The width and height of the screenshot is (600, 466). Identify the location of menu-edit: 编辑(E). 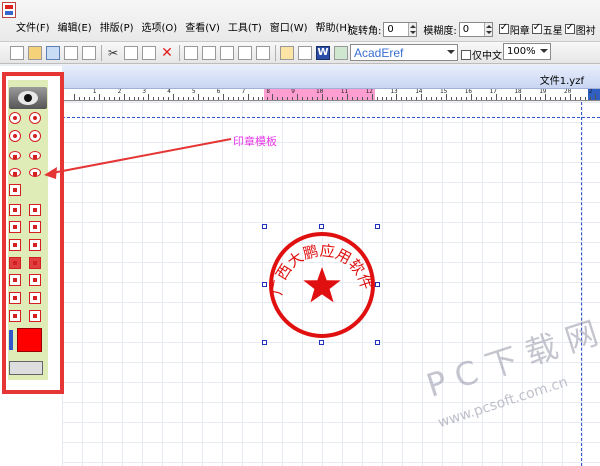
(75, 29).